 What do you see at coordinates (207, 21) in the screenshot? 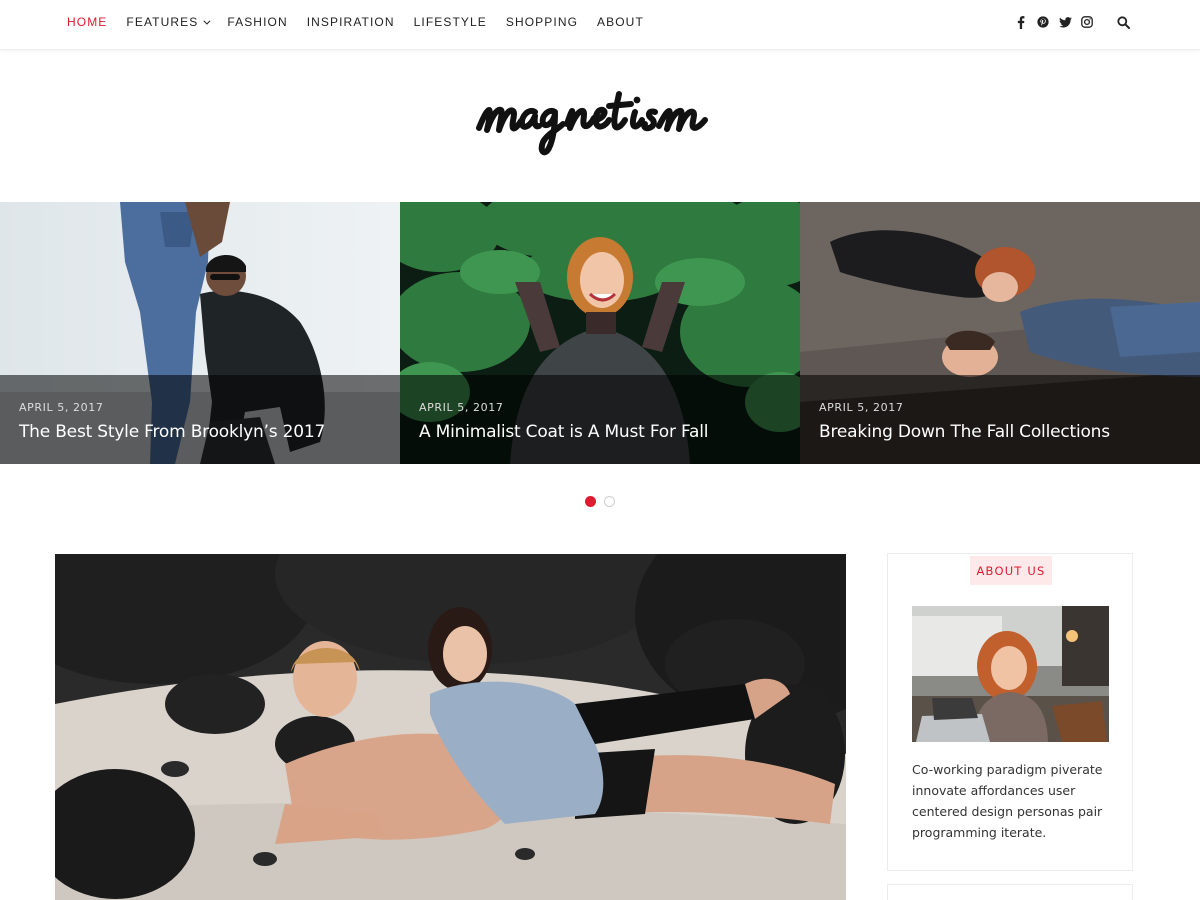
I see `chevron-down-icon` at bounding box center [207, 21].